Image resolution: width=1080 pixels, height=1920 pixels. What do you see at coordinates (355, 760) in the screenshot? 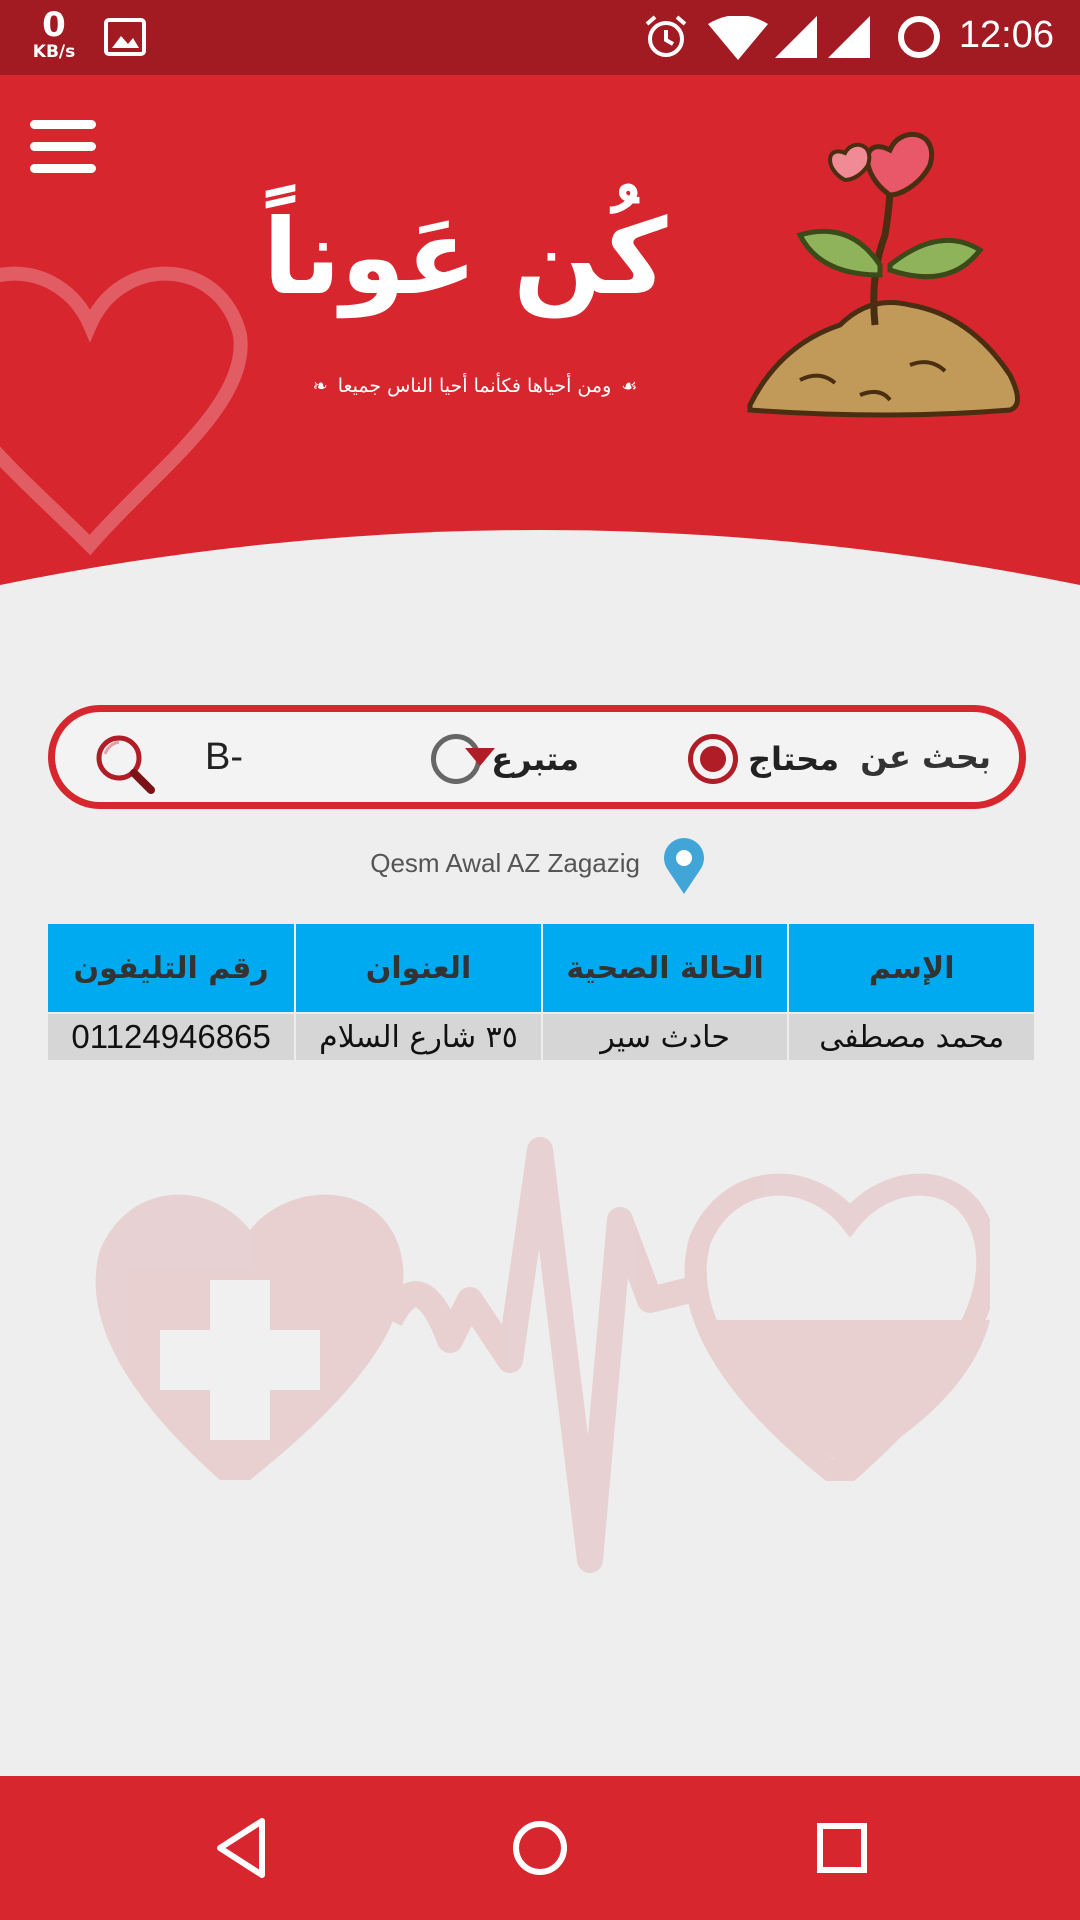
I see `blood-type-select: B-` at bounding box center [355, 760].